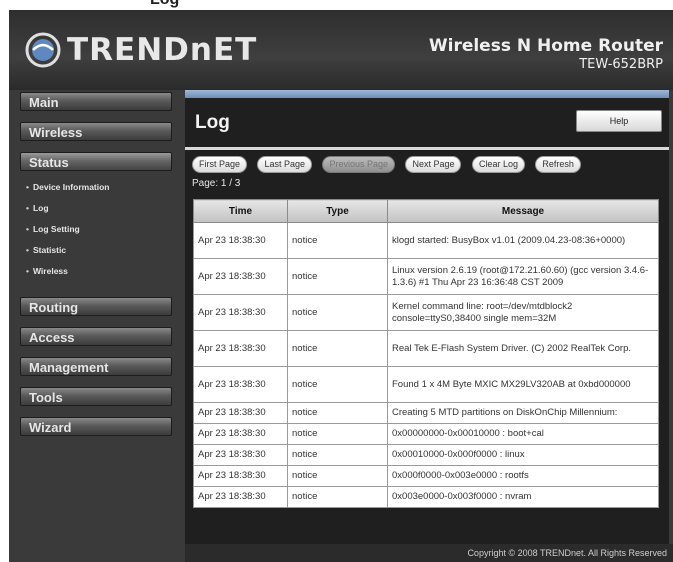 The height and width of the screenshot is (562, 673). What do you see at coordinates (56, 229) in the screenshot?
I see `submenu-item-label: Log Setting` at bounding box center [56, 229].